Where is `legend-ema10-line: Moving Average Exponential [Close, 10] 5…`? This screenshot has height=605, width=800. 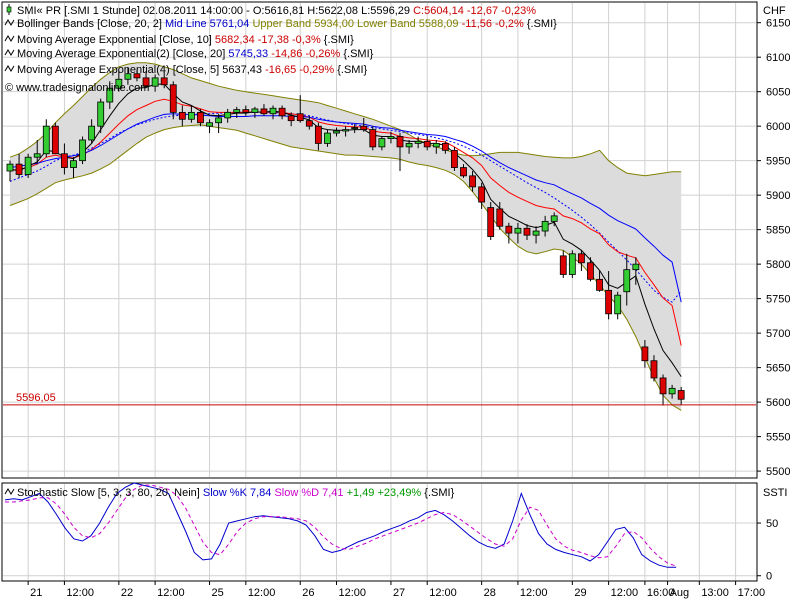 legend-ema10-line: Moving Average Exponential [Close, 10] 5… is located at coordinates (179, 40).